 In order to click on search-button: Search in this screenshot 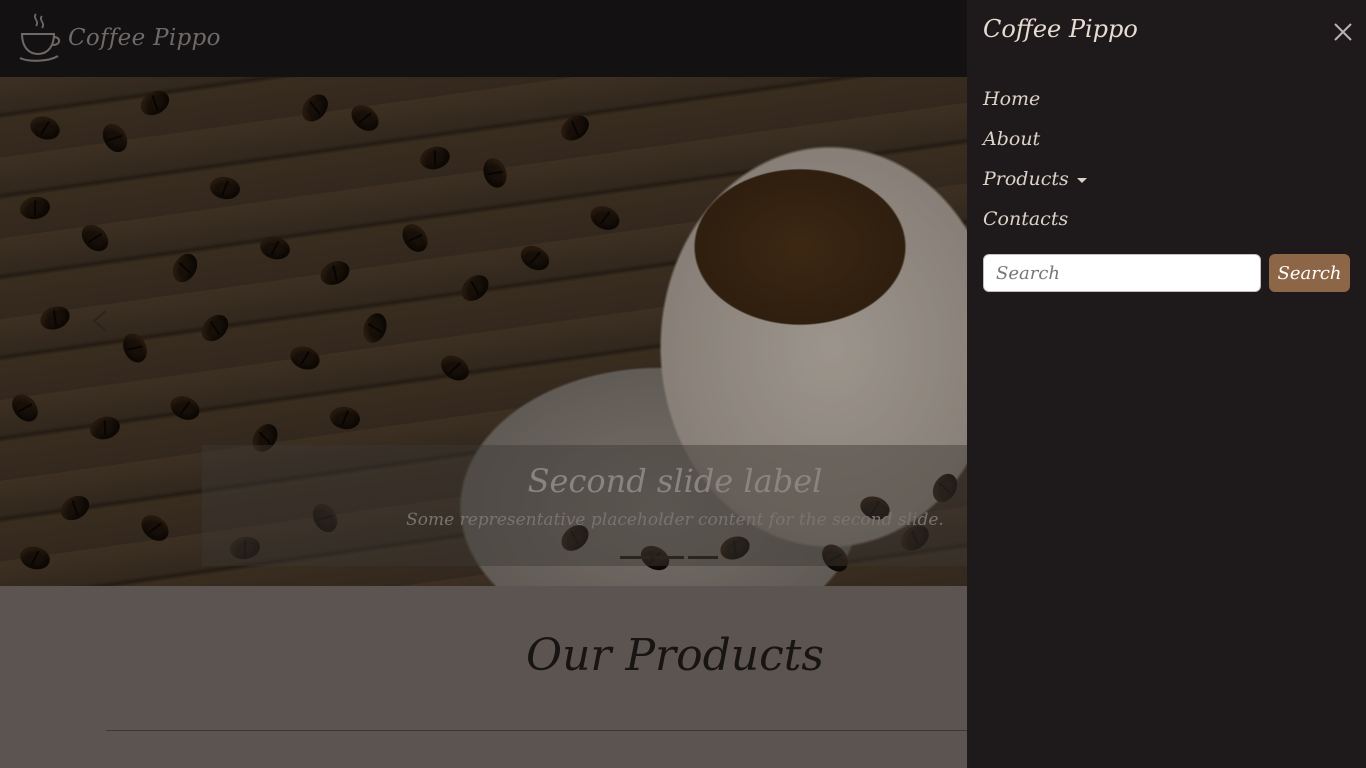, I will do `click(1309, 273)`.